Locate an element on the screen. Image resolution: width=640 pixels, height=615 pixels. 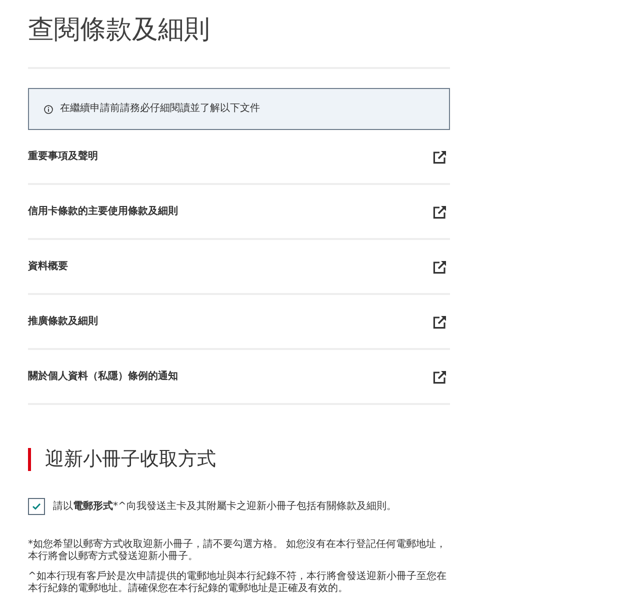
email-checkbox is located at coordinates (36, 506).